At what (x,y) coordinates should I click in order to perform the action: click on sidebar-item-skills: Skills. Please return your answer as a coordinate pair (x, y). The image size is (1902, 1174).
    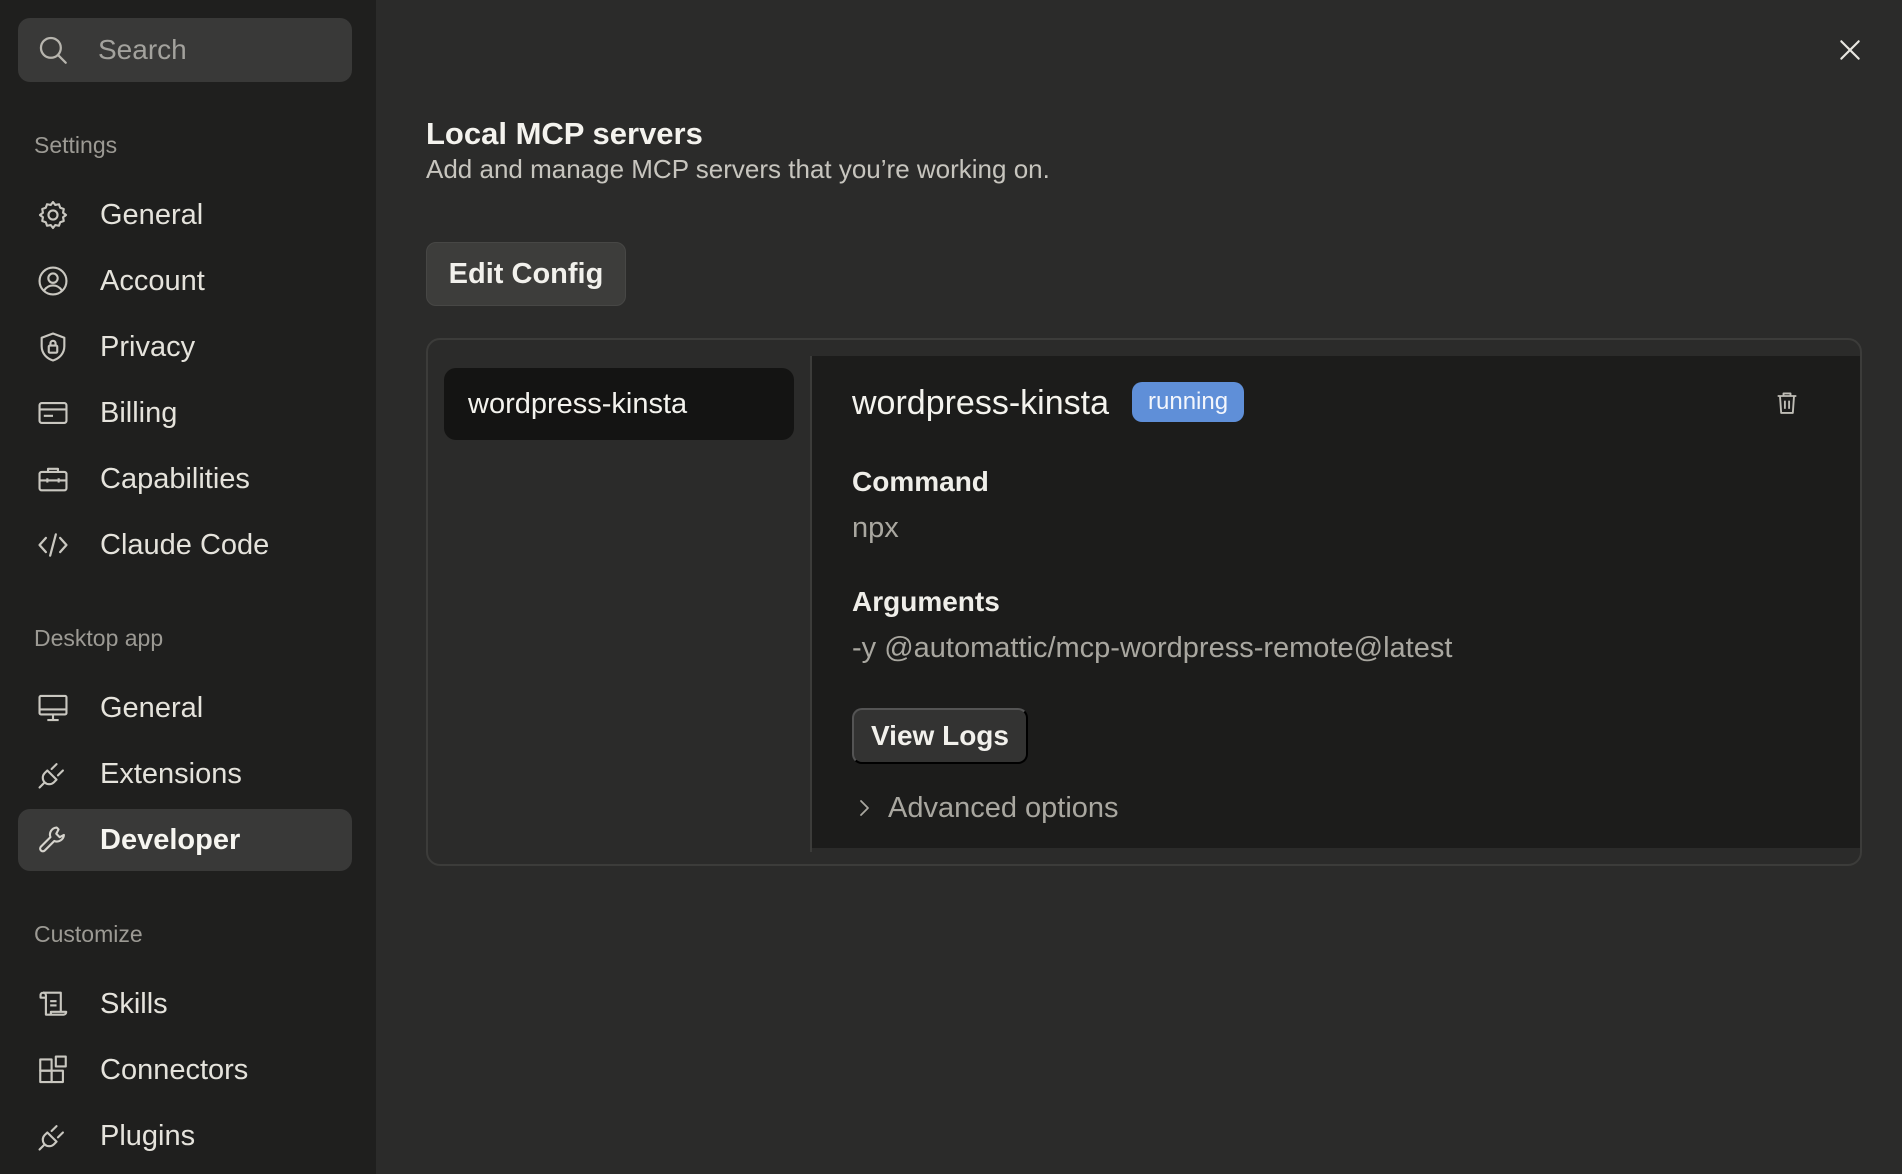
    Looking at the image, I should click on (185, 1004).